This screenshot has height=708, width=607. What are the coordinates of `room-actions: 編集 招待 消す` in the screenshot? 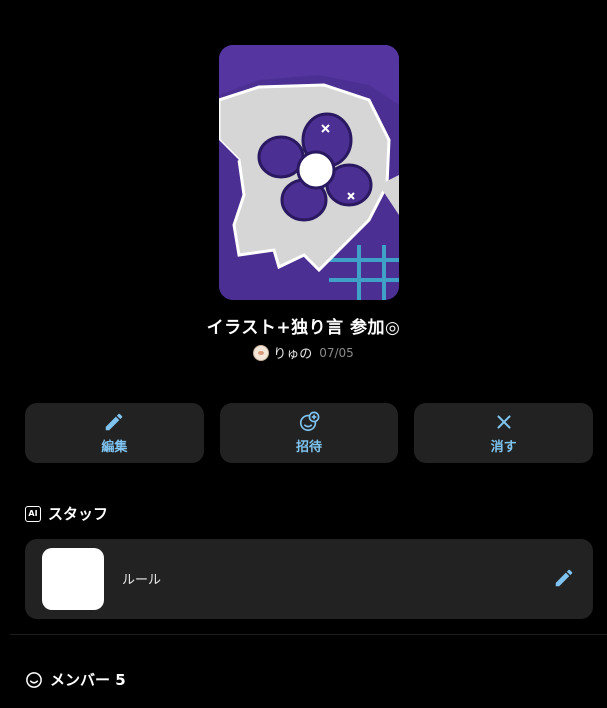 It's located at (309, 433).